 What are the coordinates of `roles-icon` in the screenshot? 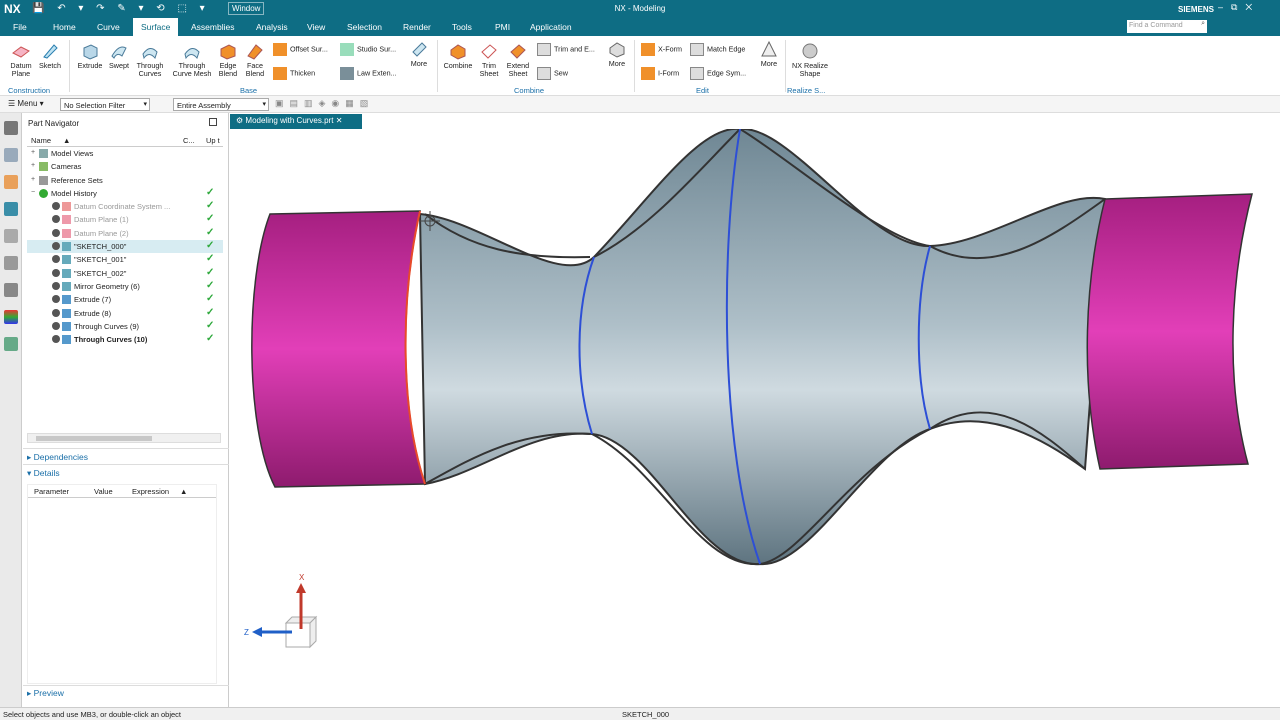 It's located at (10, 344).